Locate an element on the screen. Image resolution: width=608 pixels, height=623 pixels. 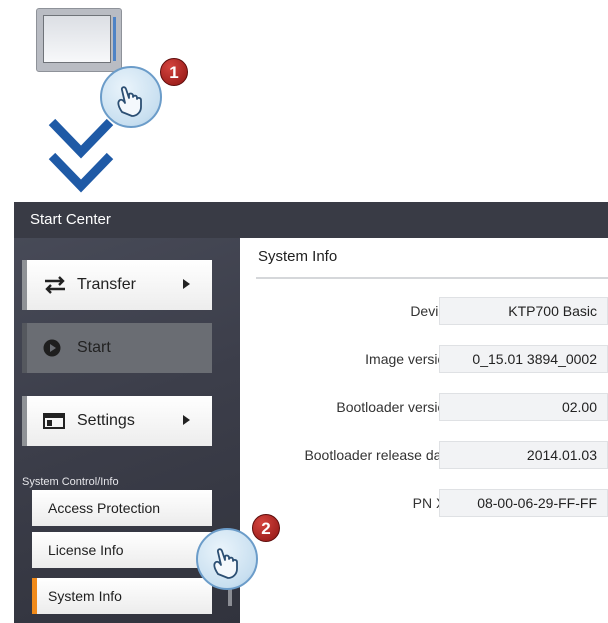
bootloader-version-value: 02.00 is located at coordinates (523, 407).